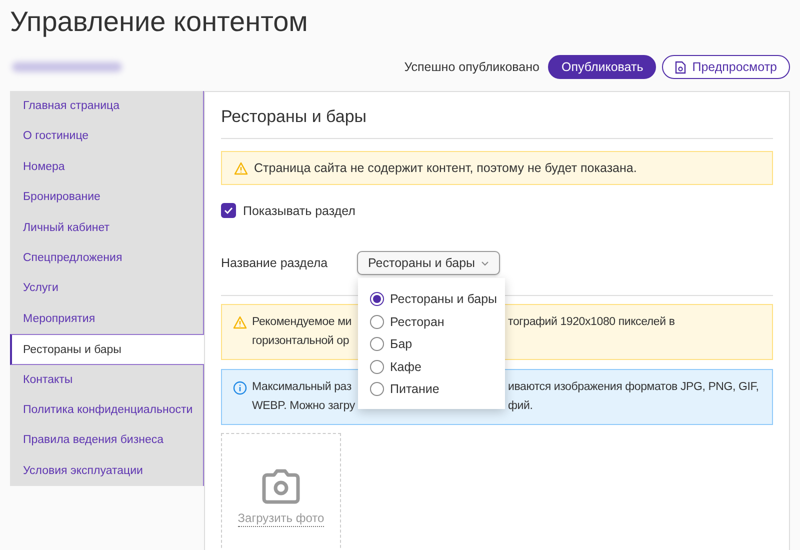  I want to click on dropdown-option: Питание, so click(431, 389).